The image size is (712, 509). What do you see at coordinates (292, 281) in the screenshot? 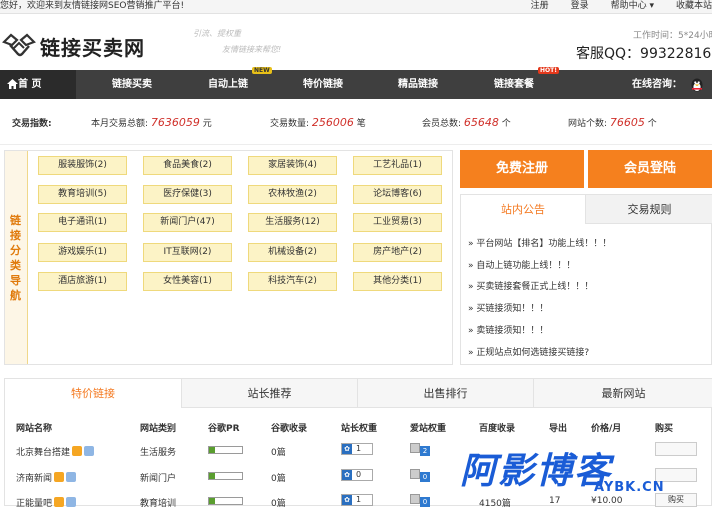
I see `category-item: 科技汽车(2)` at bounding box center [292, 281].